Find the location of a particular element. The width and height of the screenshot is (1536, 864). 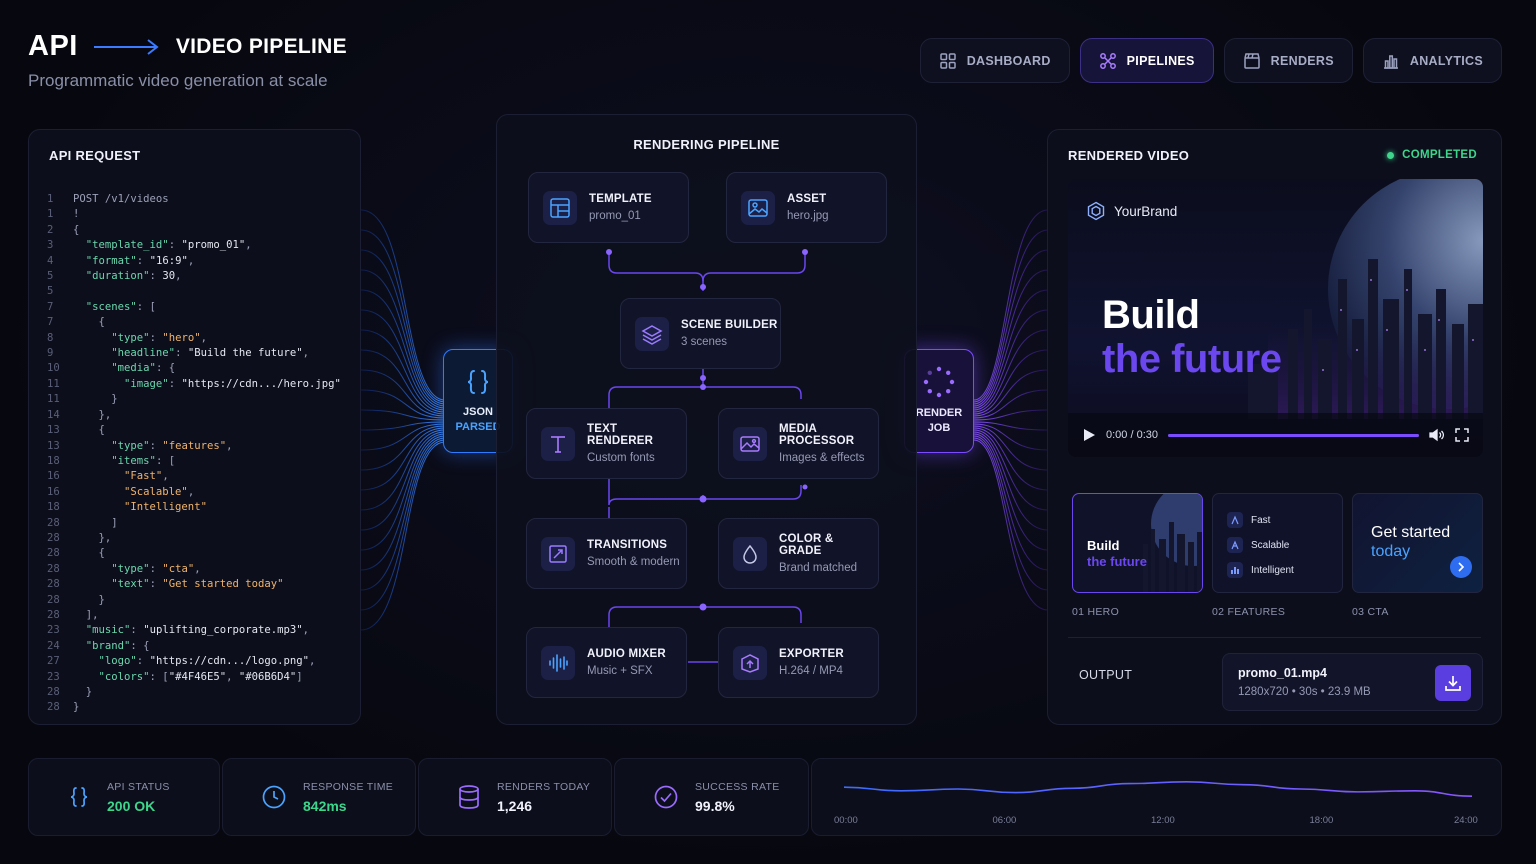

code-line: 1! is located at coordinates (194, 214).